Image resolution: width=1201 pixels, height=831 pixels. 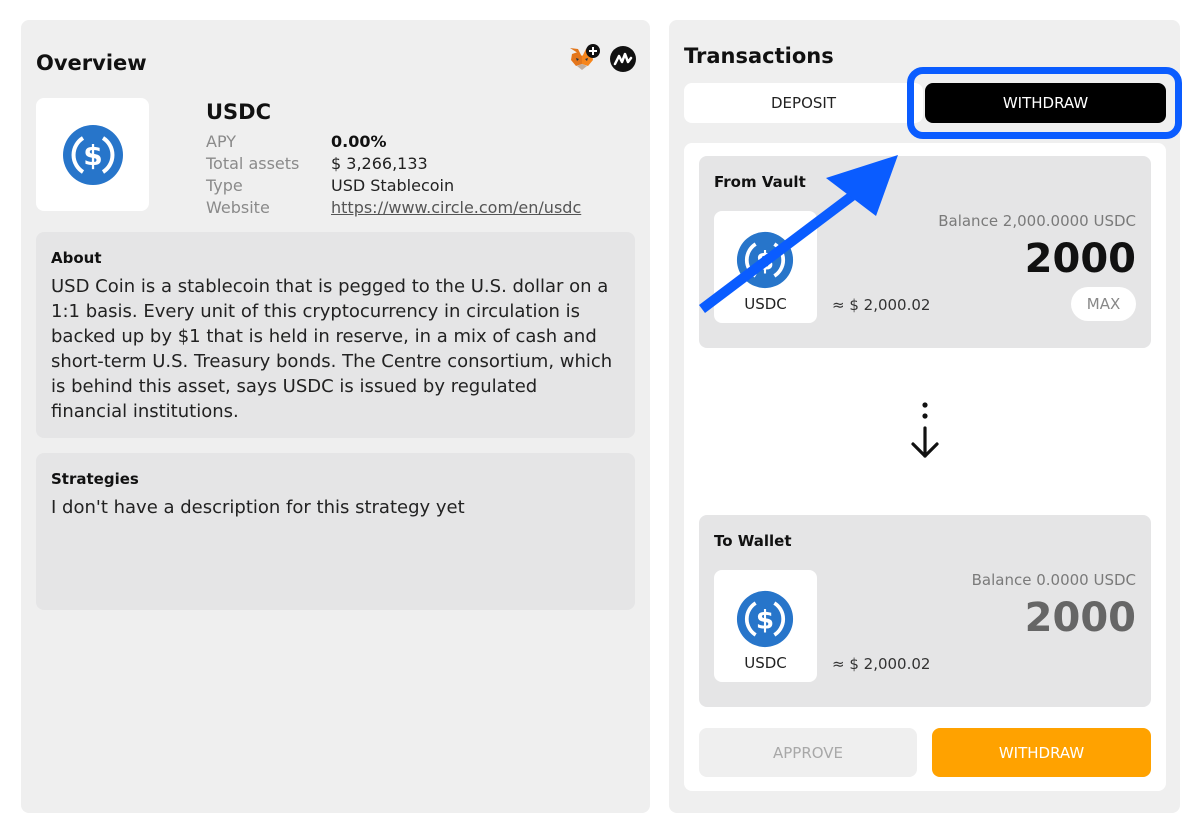 I want to click on to-token-selector: $ USDC, so click(x=765, y=626).